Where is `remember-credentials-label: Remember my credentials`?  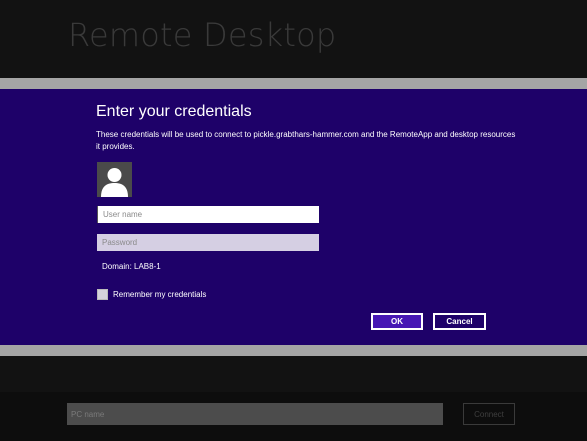 remember-credentials-label: Remember my credentials is located at coordinates (159, 294).